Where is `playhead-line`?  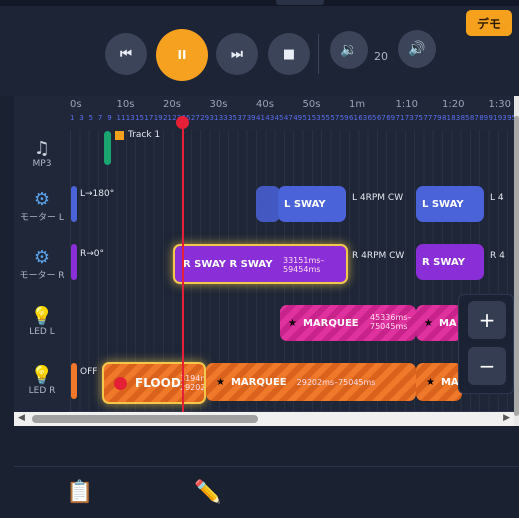 playhead-line is located at coordinates (183, 268).